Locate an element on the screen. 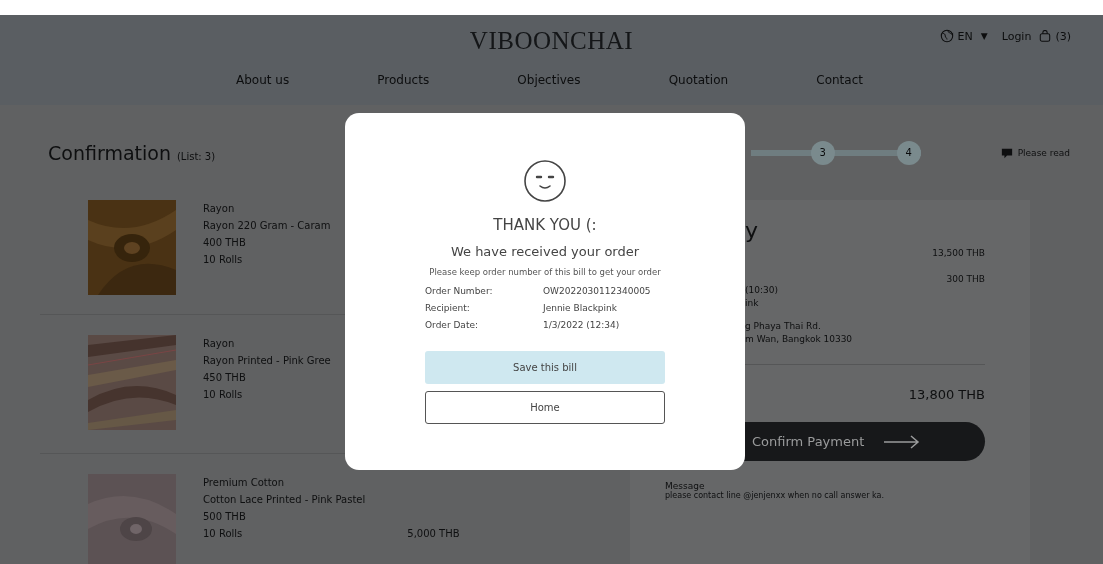  address-line: m Wan, Bangkok 10330 is located at coordinates (799, 339).